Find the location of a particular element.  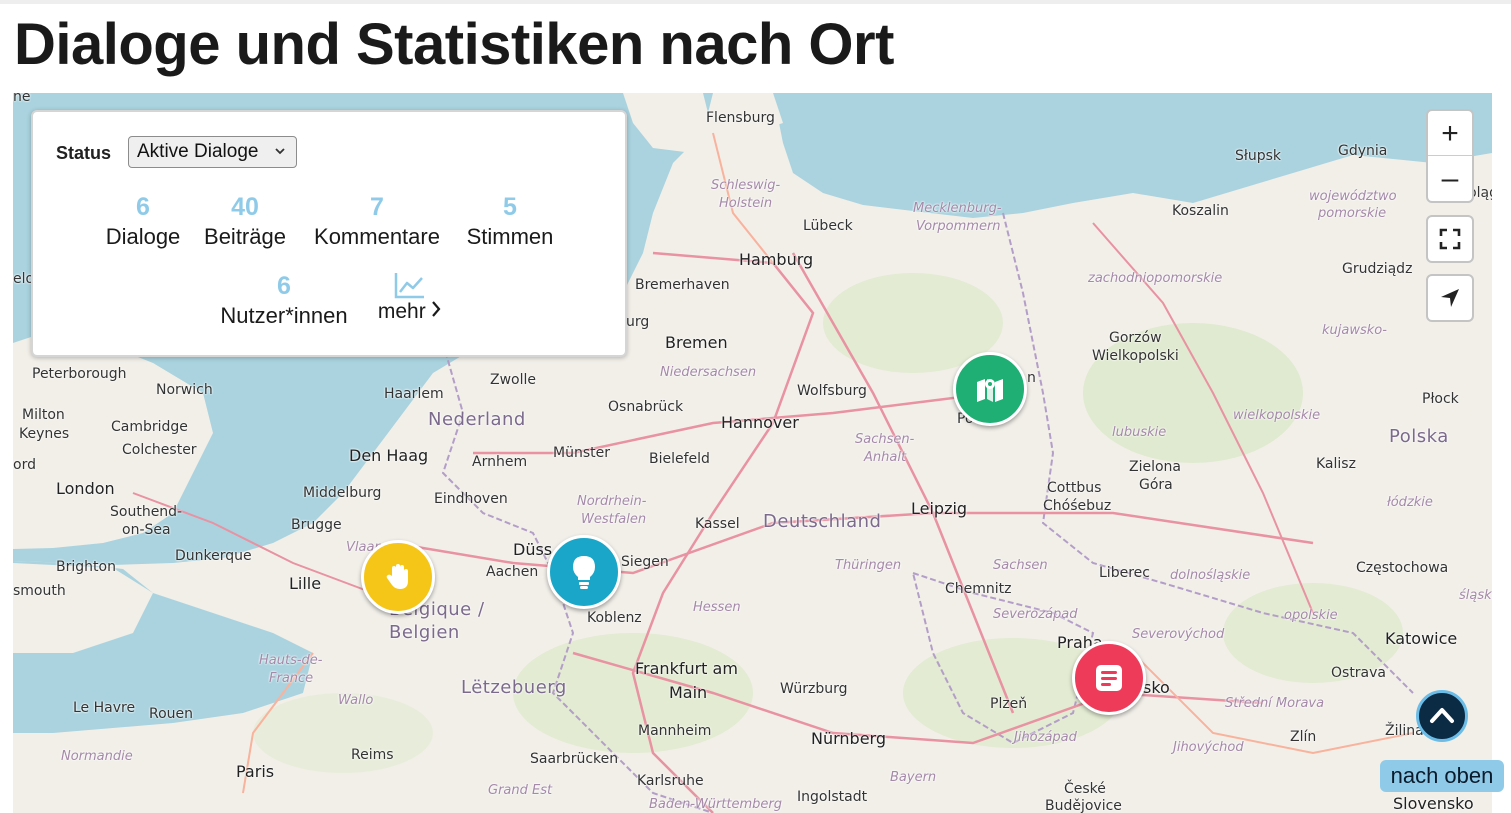

map-label-region: Holstein is located at coordinates (746, 203).